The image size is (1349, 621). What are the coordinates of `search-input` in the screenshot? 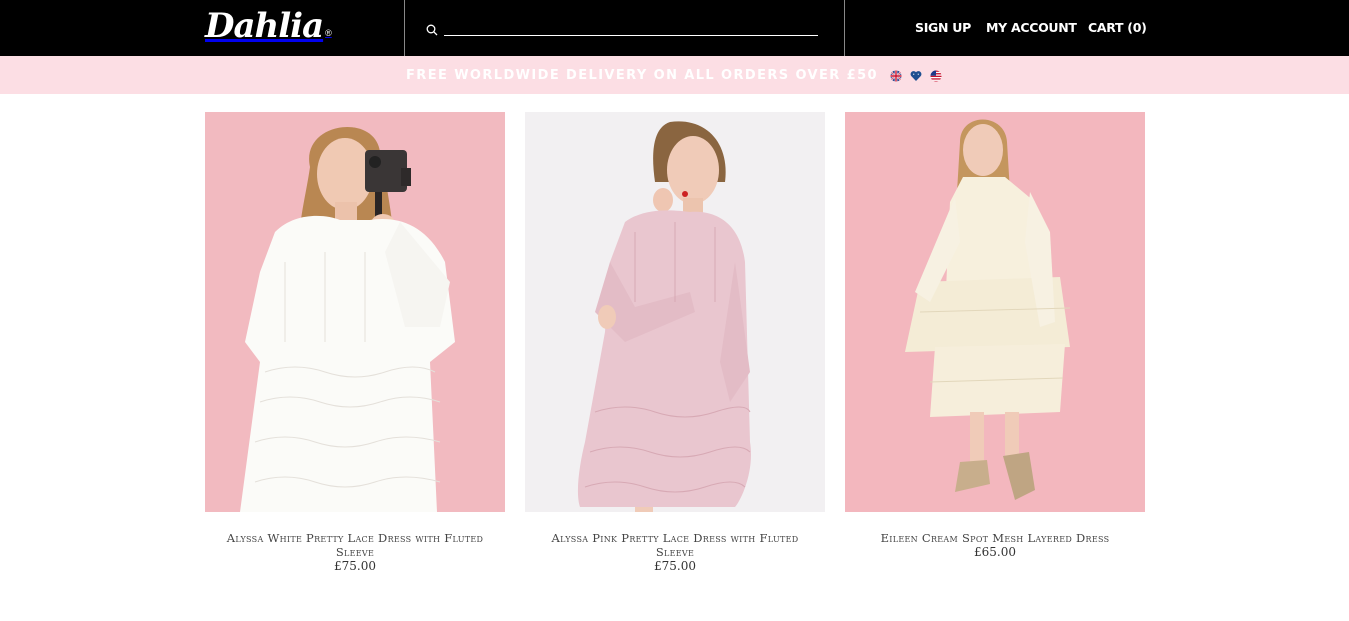 It's located at (631, 27).